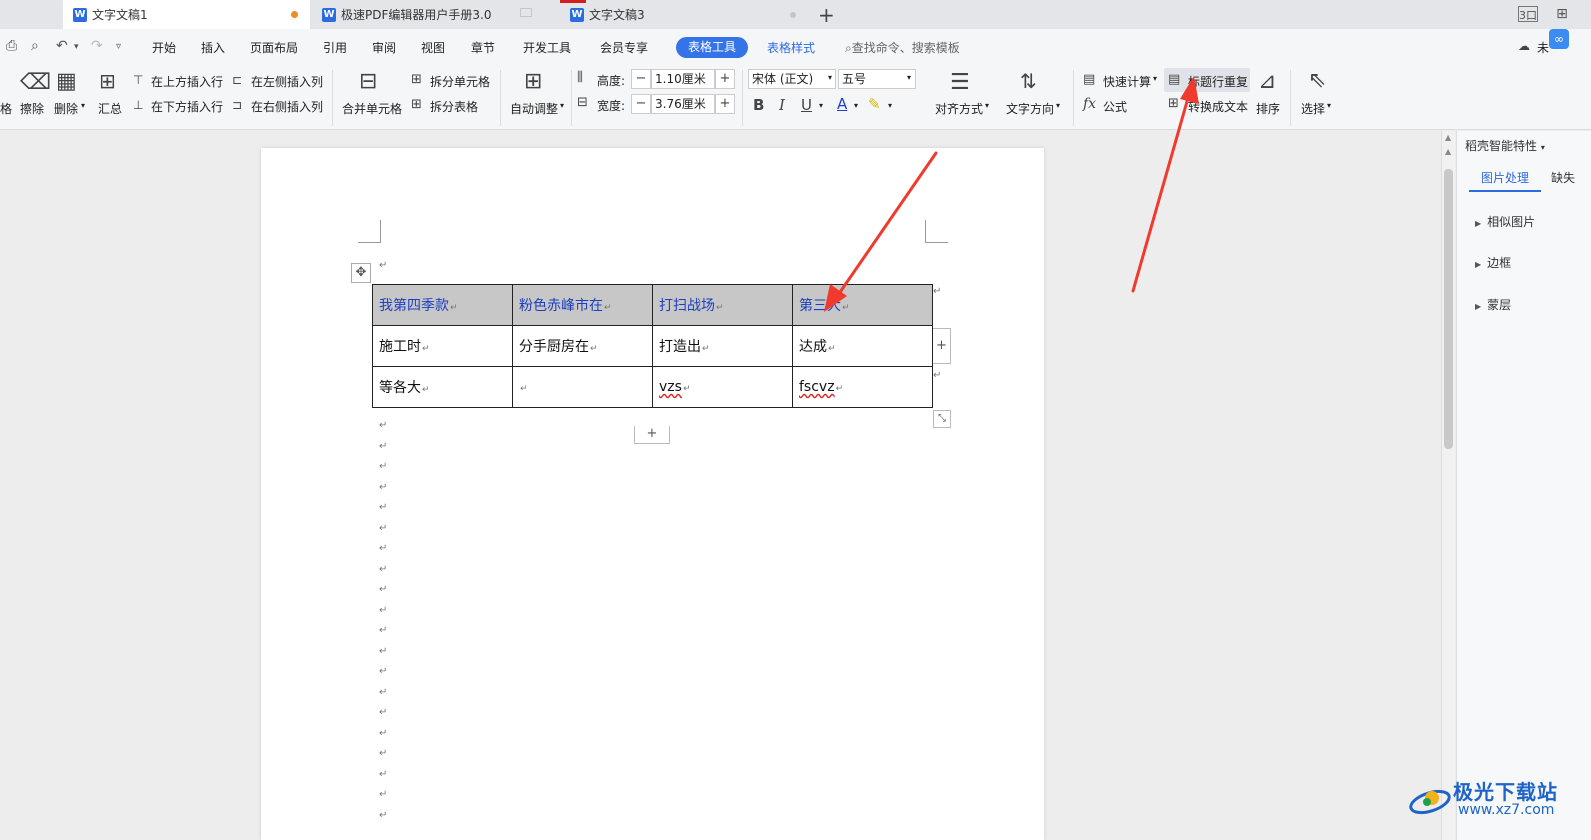 The width and height of the screenshot is (1591, 840). What do you see at coordinates (435, 14) in the screenshot?
I see `tab-pdf-manual: W 极速PDF编辑器用户手册3.0` at bounding box center [435, 14].